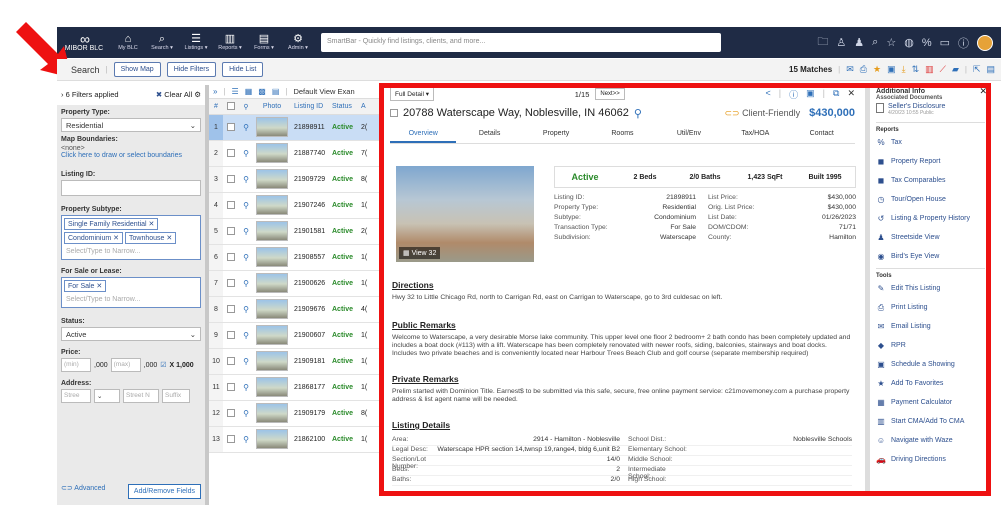  Describe the element at coordinates (930, 288) in the screenshot. I see `panel-item-edit-this-listing: ✎ Edit This Listing` at that location.